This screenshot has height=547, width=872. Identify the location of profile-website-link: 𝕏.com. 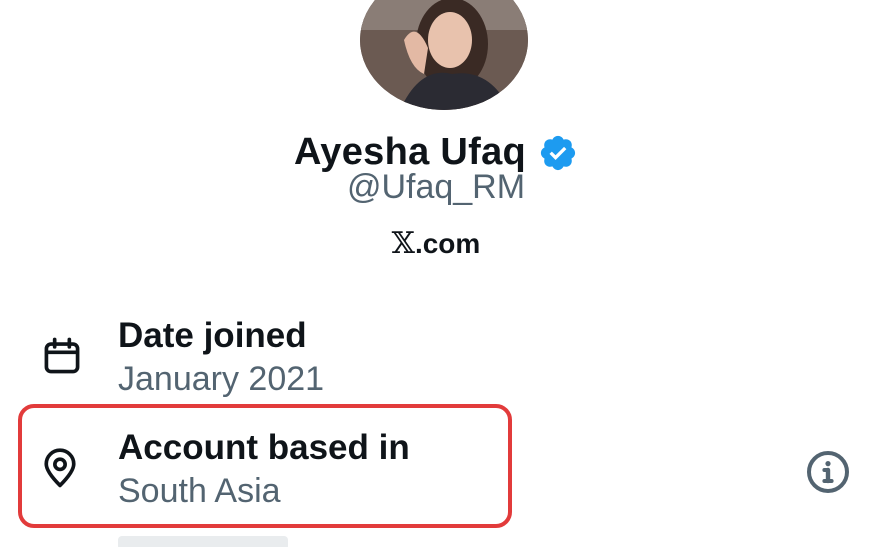
(436, 243).